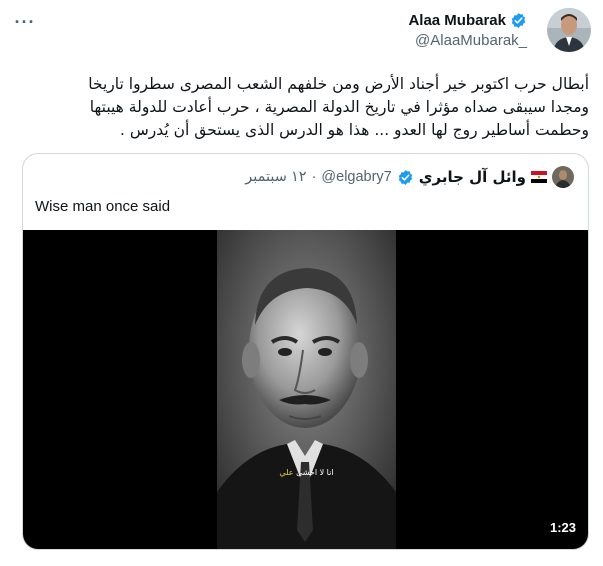 This screenshot has height=566, width=603. I want to click on quoted-avatar, so click(563, 177).